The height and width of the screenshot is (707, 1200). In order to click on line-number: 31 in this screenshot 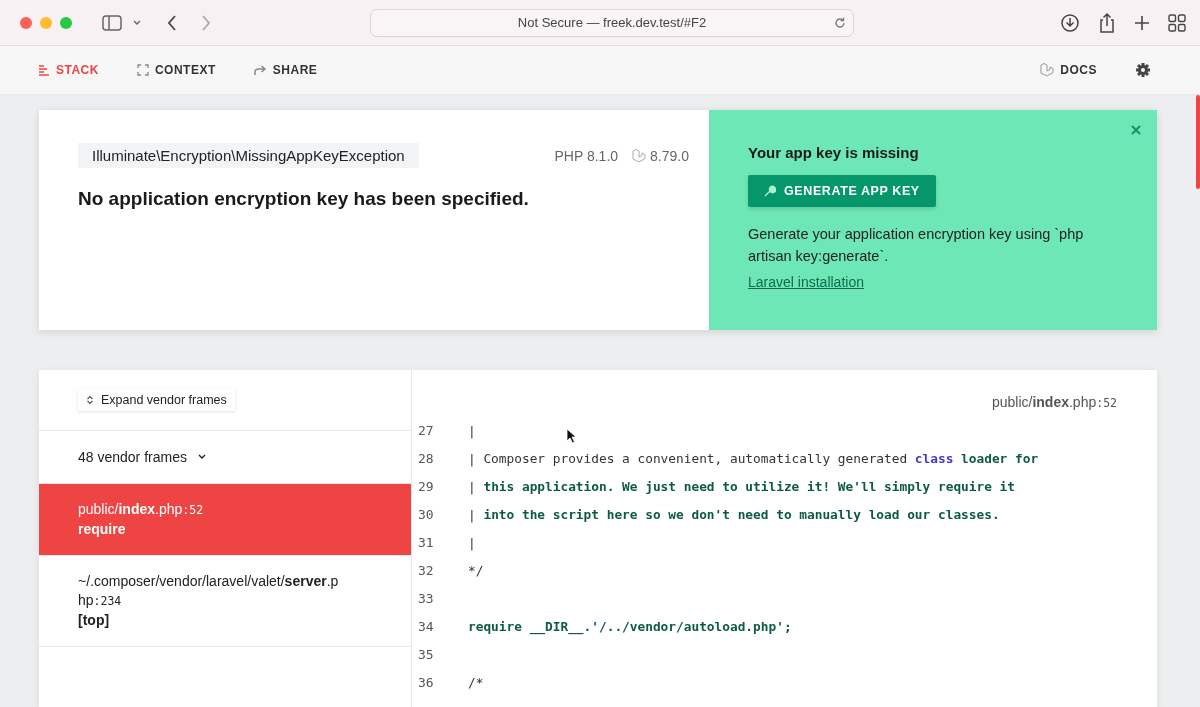, I will do `click(426, 542)`.